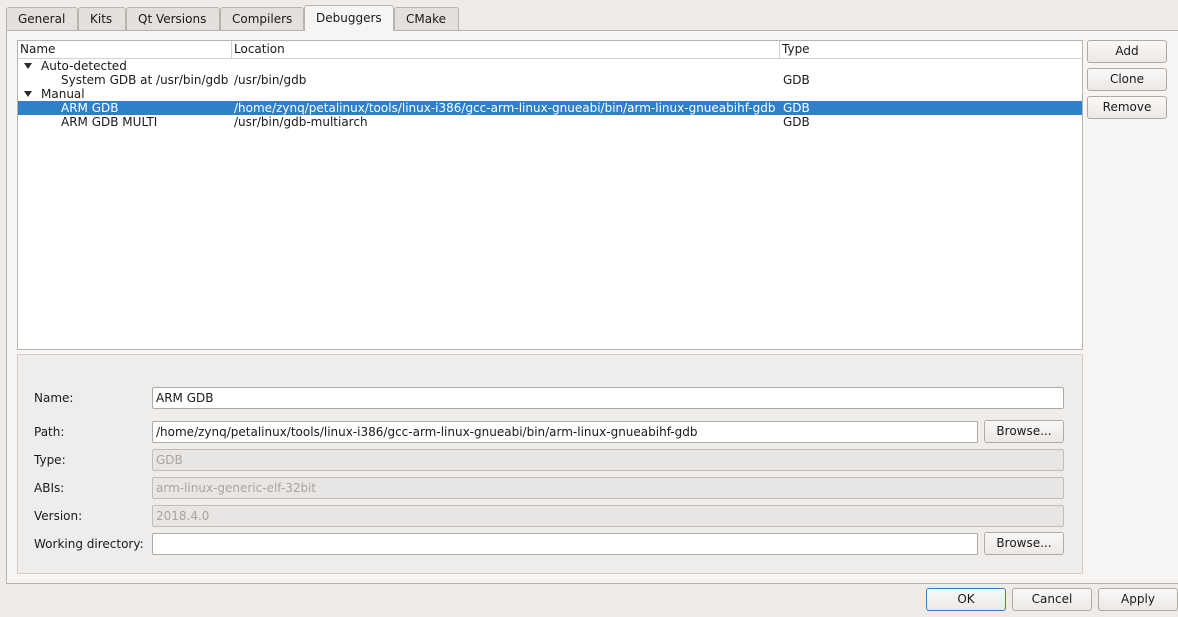 Image resolution: width=1178 pixels, height=617 pixels. What do you see at coordinates (608, 516) in the screenshot?
I see `version-field: 2018.4.0` at bounding box center [608, 516].